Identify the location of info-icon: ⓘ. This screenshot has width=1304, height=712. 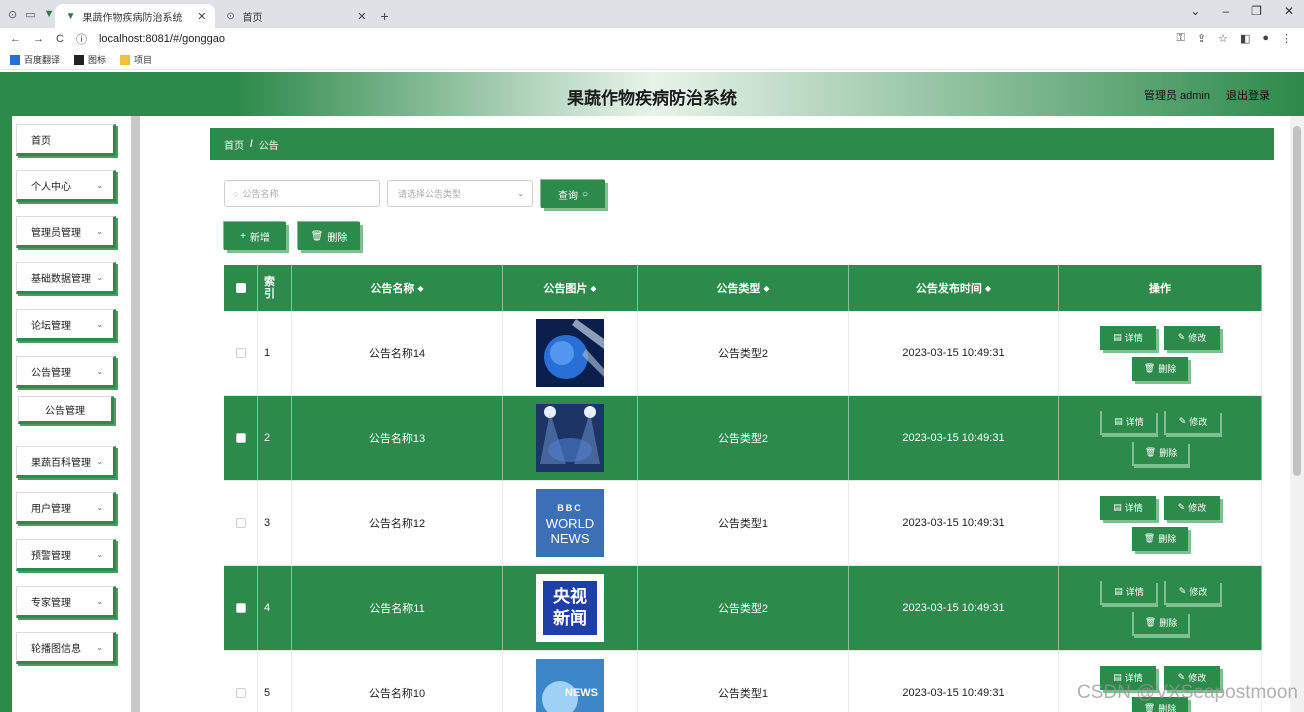
(81, 39).